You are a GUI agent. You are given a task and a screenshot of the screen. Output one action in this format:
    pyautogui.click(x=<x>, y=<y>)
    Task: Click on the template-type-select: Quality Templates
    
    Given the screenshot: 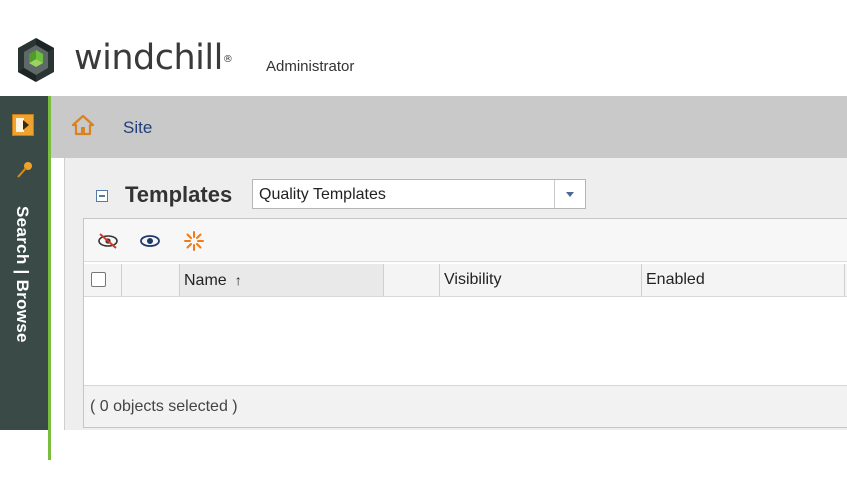 What is the action you would take?
    pyautogui.click(x=419, y=194)
    